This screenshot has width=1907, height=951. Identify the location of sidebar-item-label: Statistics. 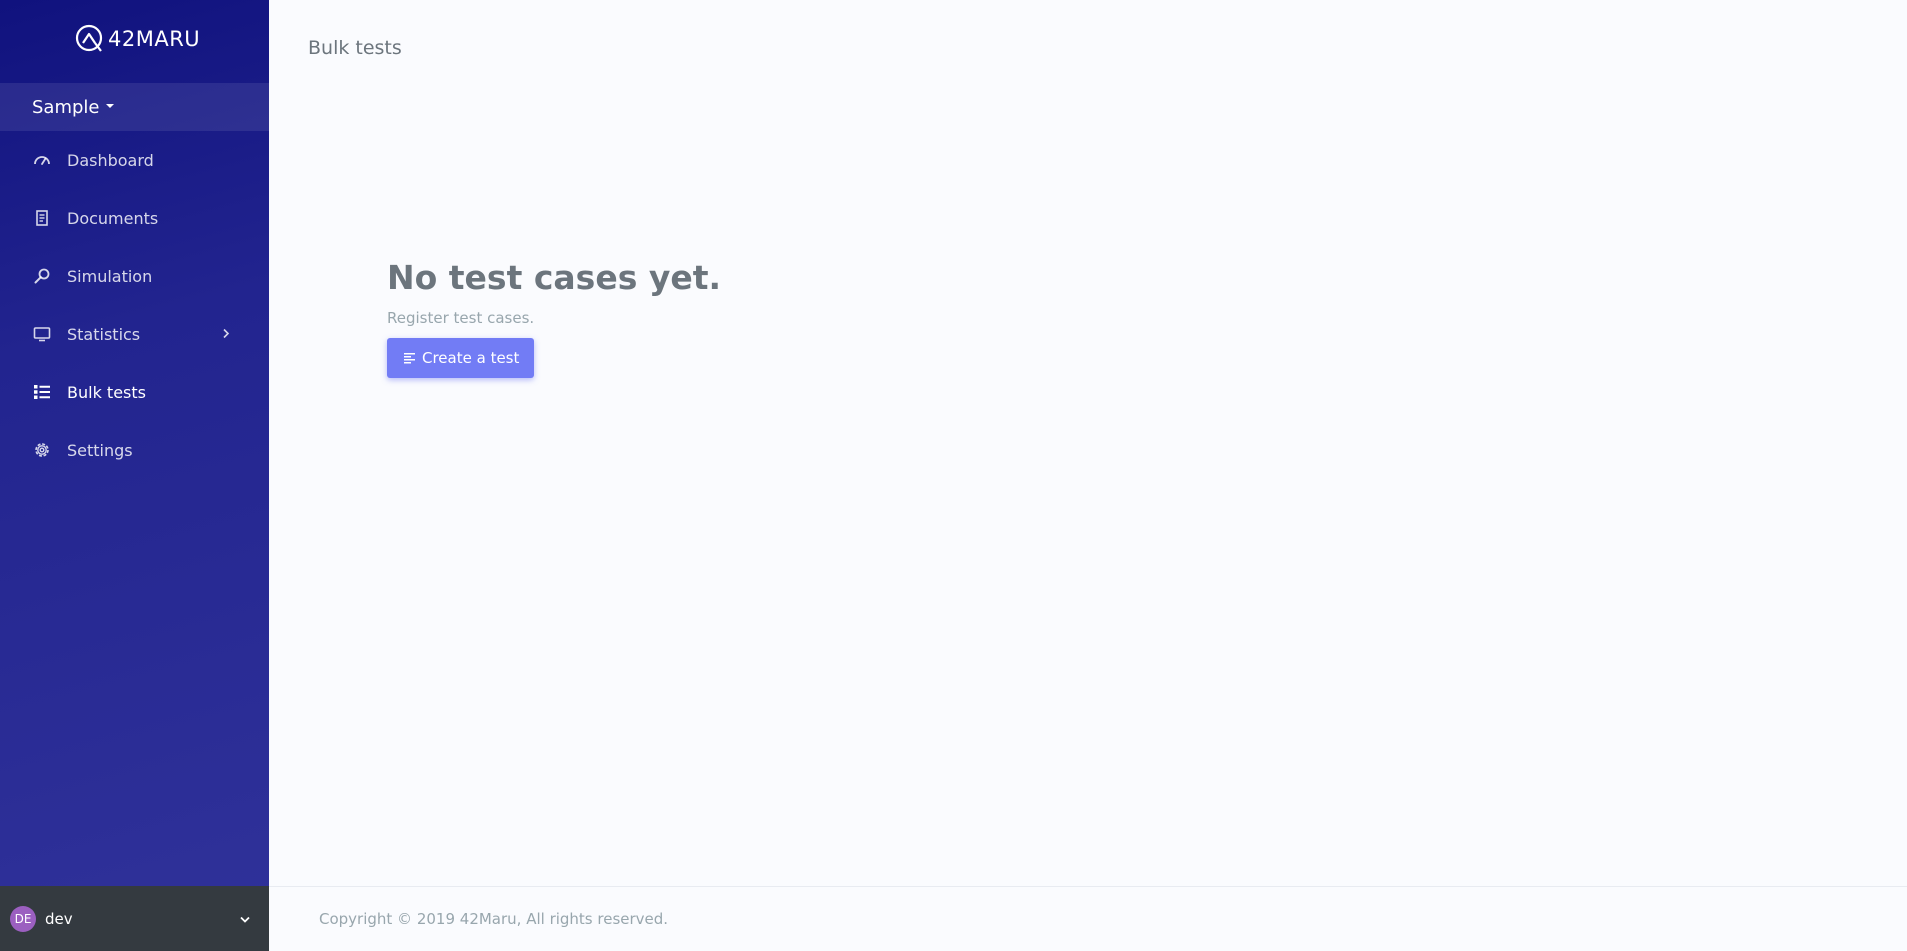
(104, 334).